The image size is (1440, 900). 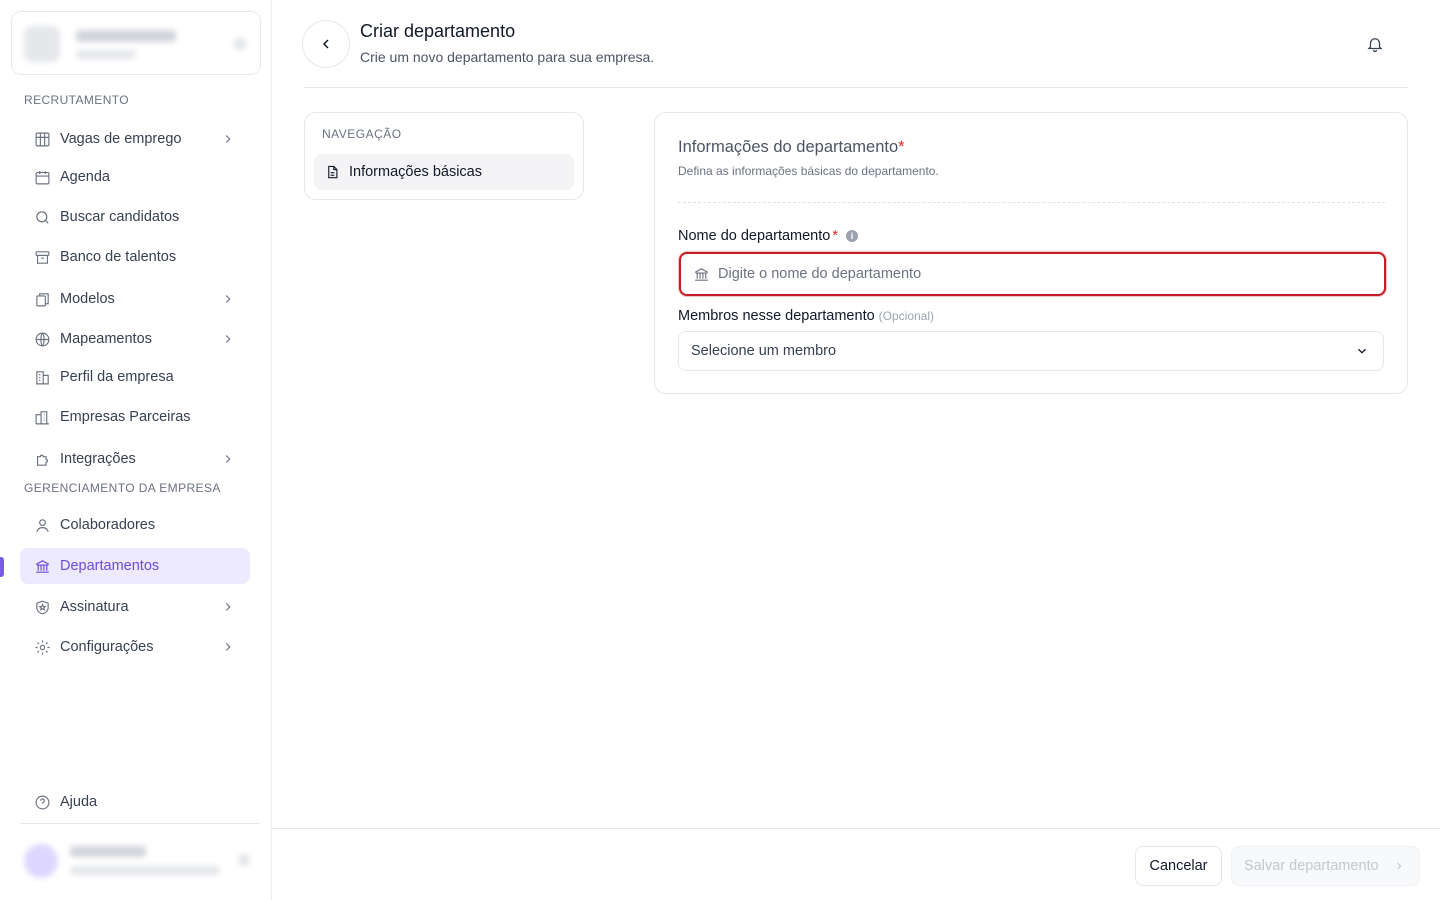 I want to click on sidebar-item-label: Vagas de emprego, so click(x=121, y=139).